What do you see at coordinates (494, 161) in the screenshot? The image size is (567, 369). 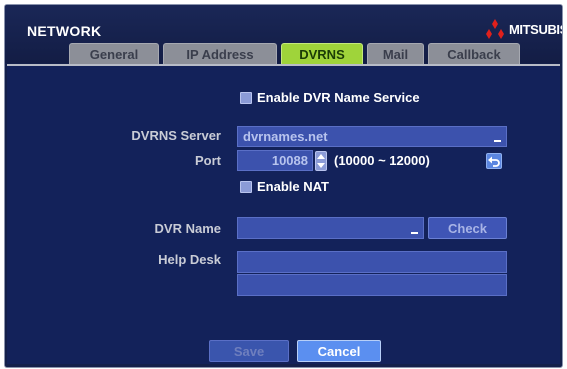 I see `undo-arrow-icon` at bounding box center [494, 161].